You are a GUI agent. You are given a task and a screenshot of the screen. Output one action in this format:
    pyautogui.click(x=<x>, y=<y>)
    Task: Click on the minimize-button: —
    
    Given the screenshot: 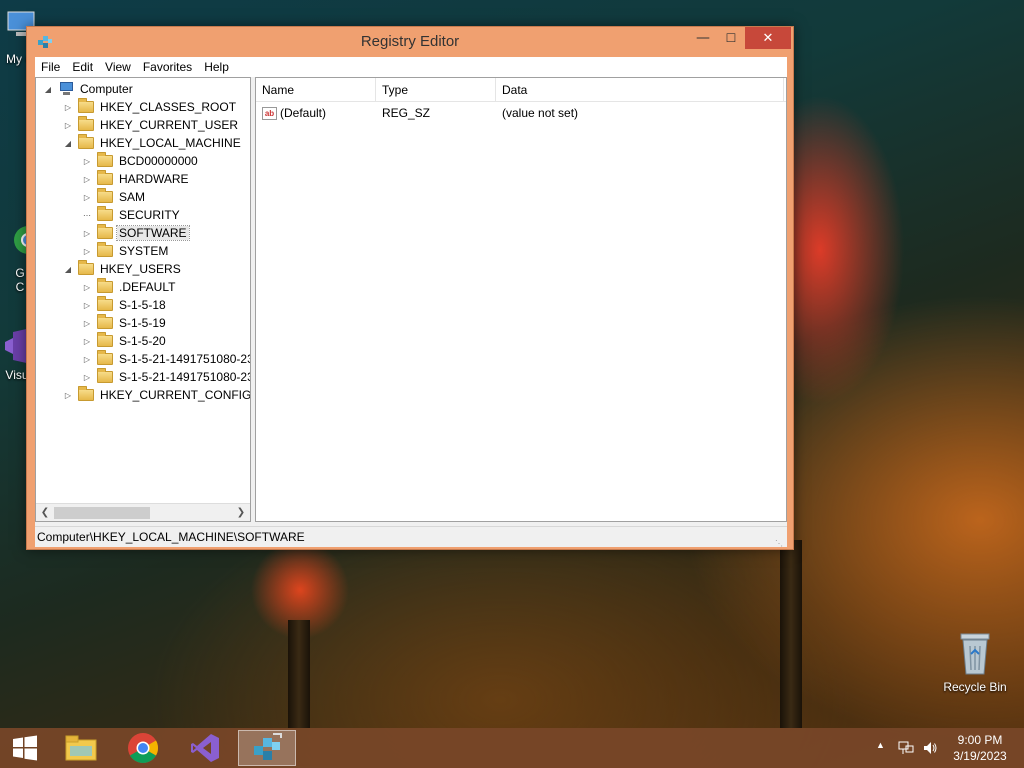 What is the action you would take?
    pyautogui.click(x=703, y=38)
    